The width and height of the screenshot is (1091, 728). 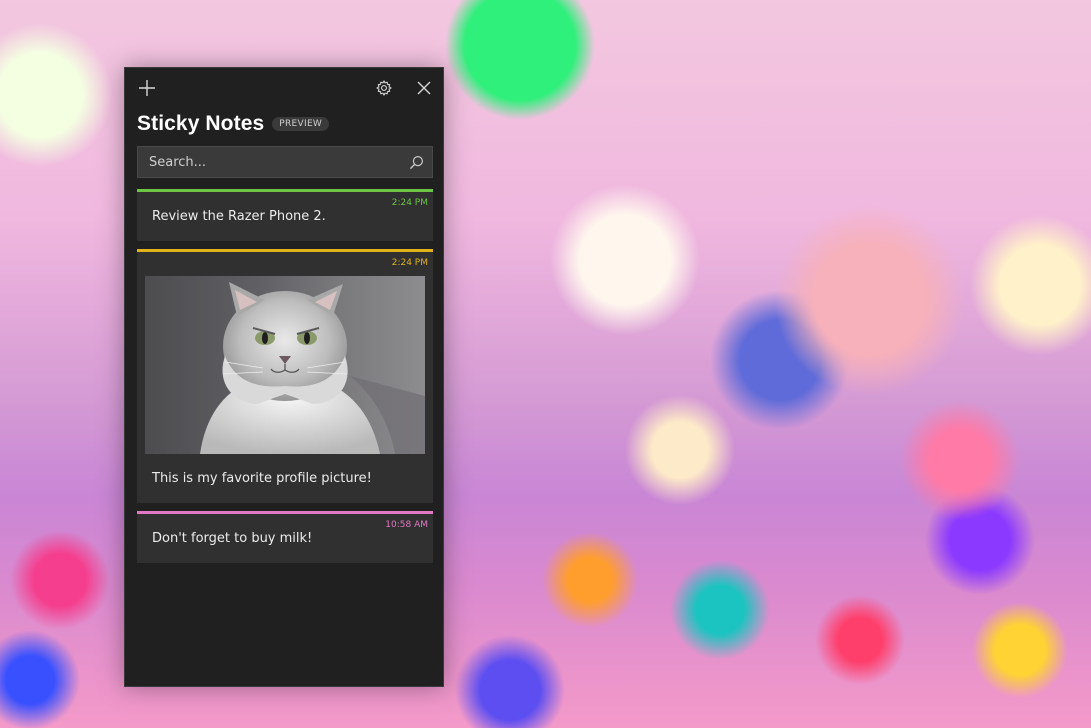 I want to click on close-icon, so click(x=424, y=88).